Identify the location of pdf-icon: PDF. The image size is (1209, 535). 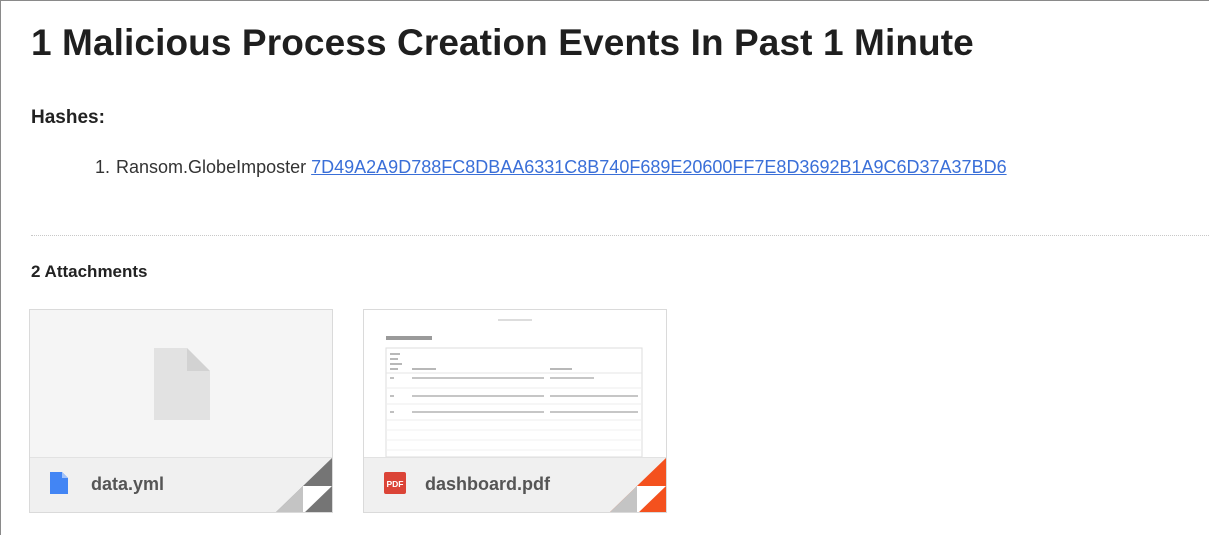
(395, 483).